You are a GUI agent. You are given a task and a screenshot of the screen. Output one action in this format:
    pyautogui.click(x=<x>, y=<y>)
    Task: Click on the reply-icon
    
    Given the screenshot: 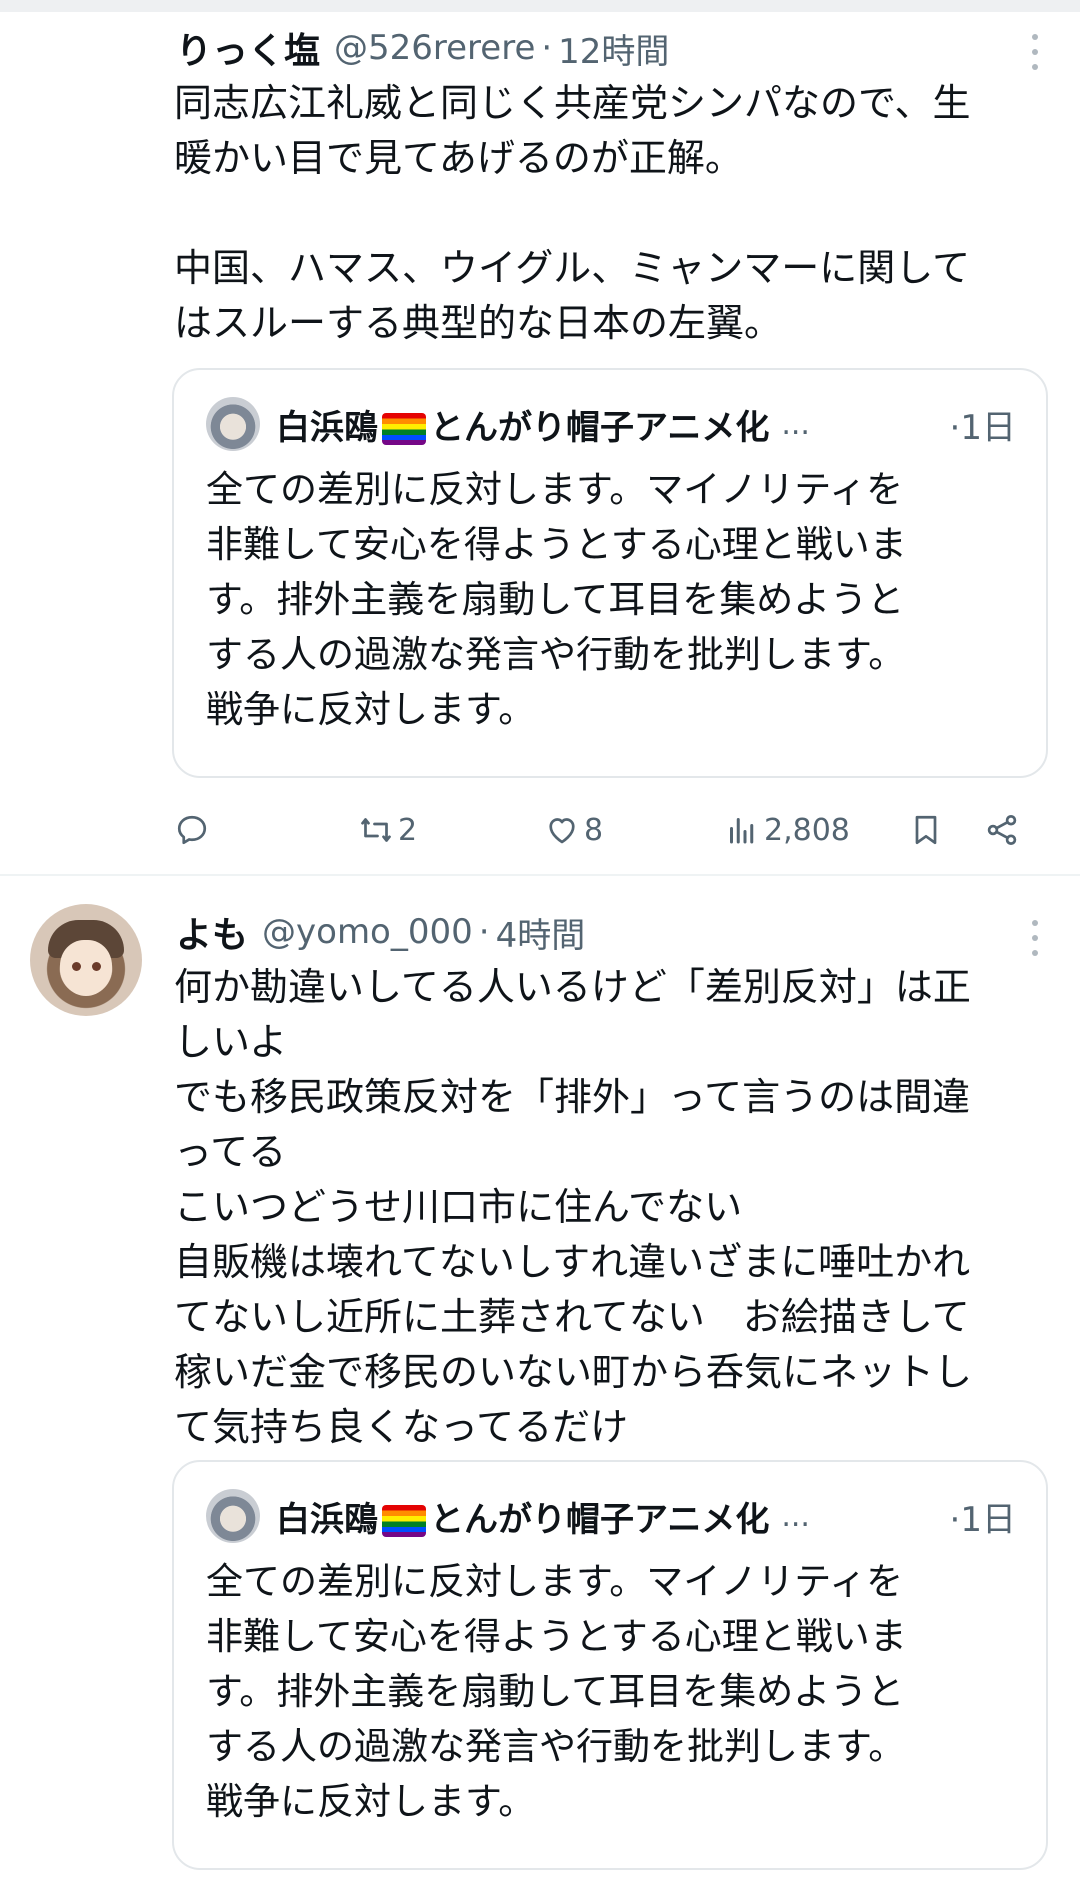 What is the action you would take?
    pyautogui.click(x=192, y=830)
    